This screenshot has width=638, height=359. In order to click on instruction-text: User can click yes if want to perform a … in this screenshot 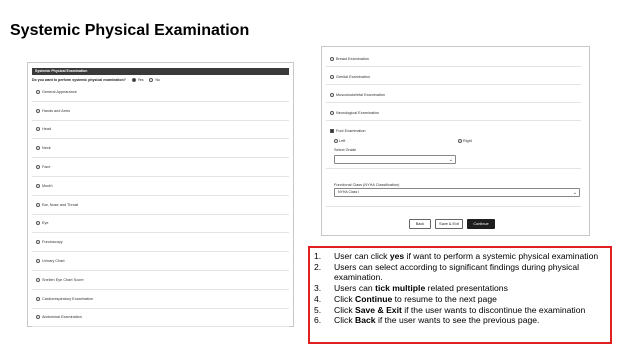, I will do `click(466, 256)`.